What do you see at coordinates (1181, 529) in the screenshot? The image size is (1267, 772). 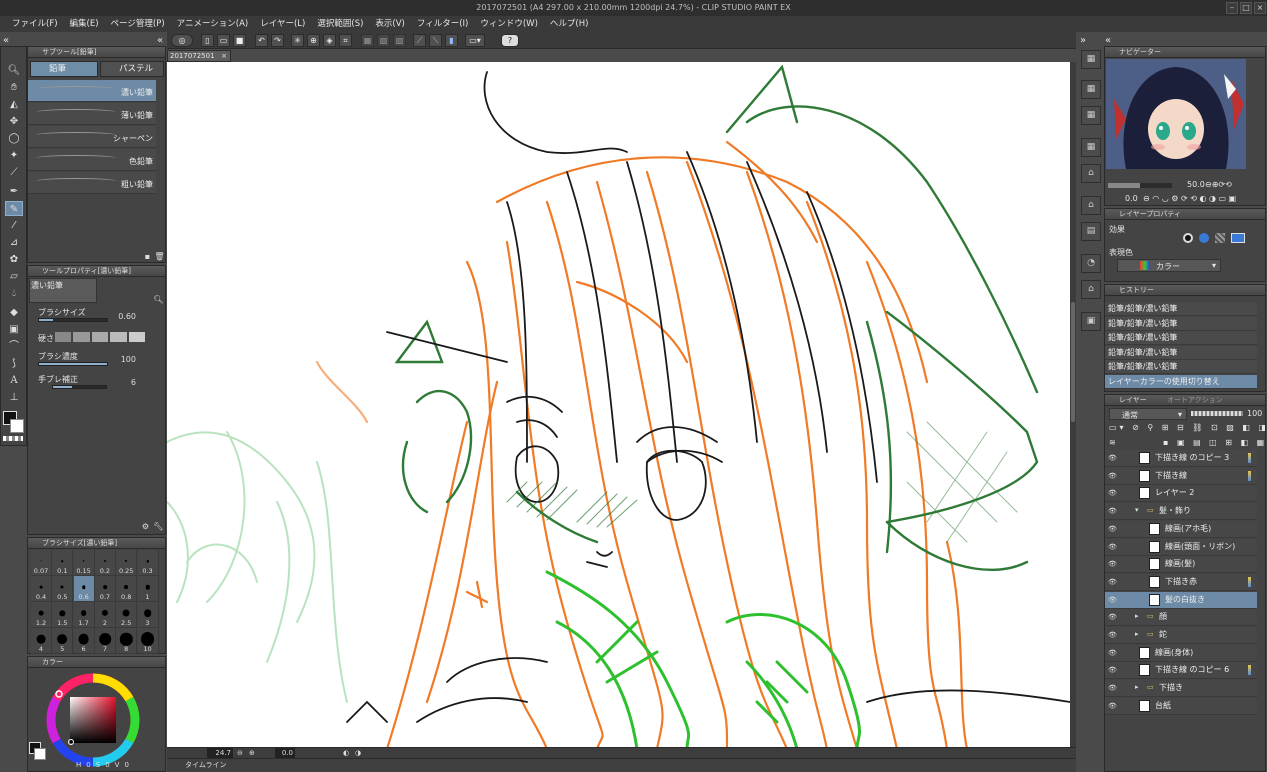 I see `layer-row: 👁︎ 線画(アホ毛)` at bounding box center [1181, 529].